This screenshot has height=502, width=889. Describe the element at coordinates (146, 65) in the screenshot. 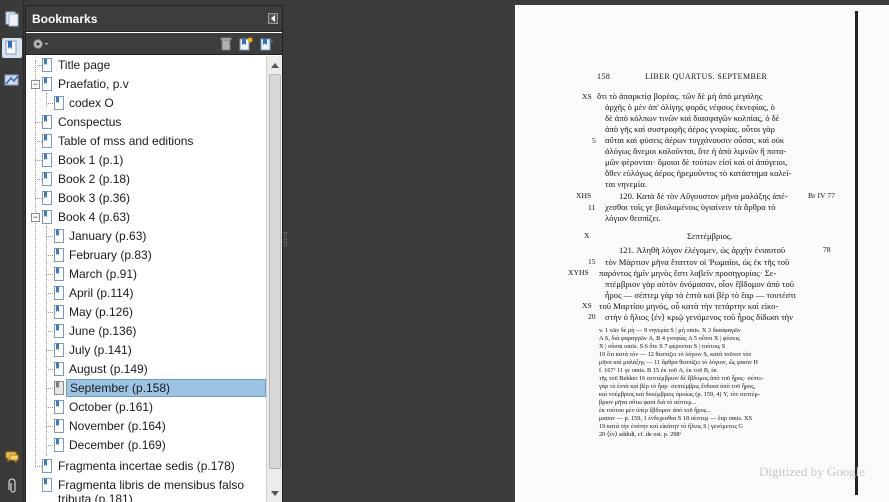

I see `bookmark-item: Title page` at that location.